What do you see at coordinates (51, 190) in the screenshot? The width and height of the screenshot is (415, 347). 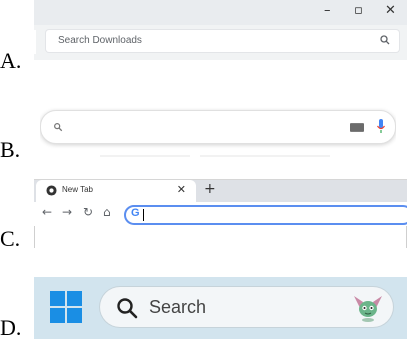 I see `chrome-icon` at bounding box center [51, 190].